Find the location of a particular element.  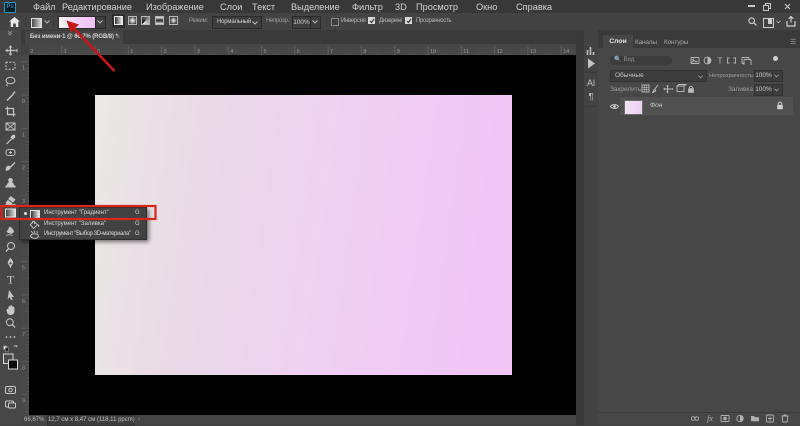

svg-text: 2 is located at coordinates (23, 169).